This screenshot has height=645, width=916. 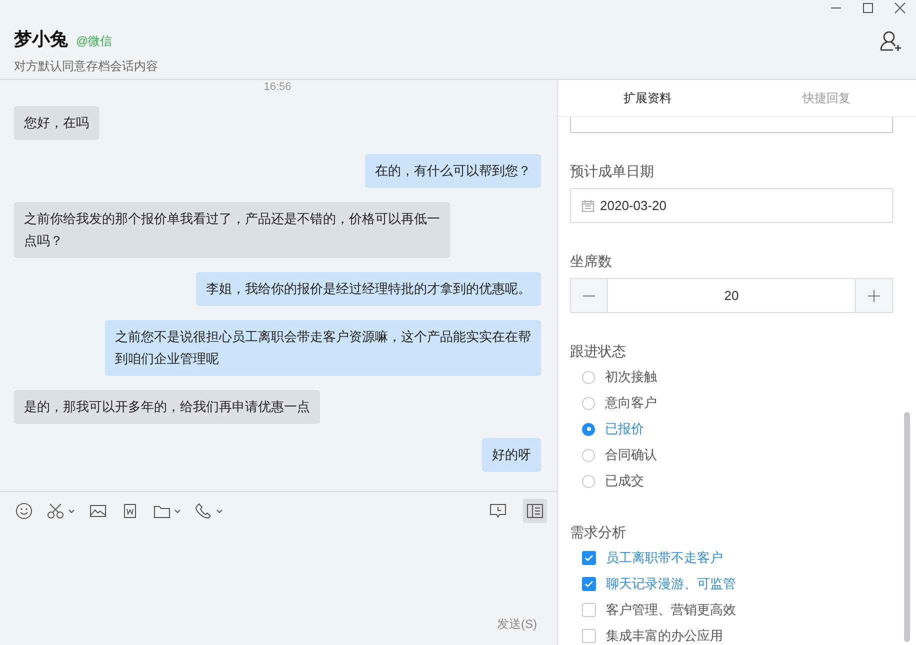 I want to click on scissors-icon, so click(x=61, y=511).